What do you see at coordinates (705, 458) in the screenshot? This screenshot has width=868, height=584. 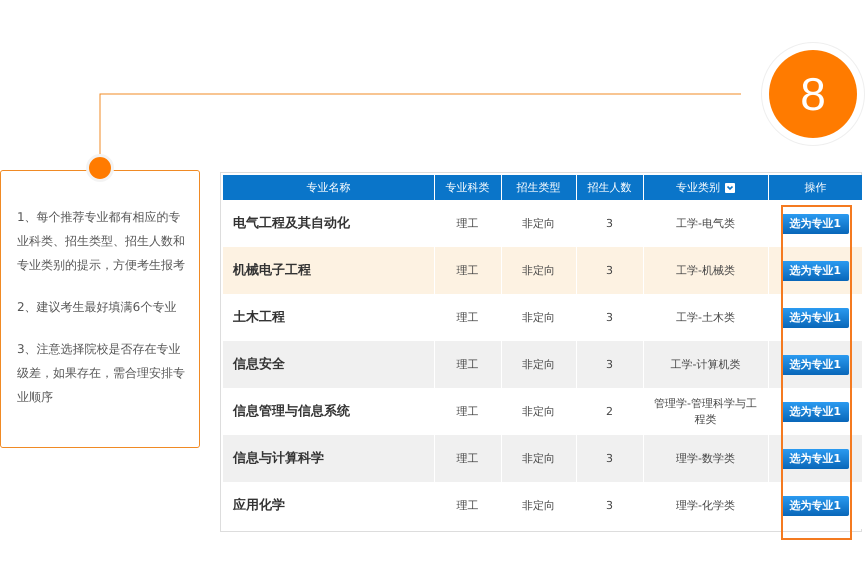 I see `table-cell: 理学-数学类` at bounding box center [705, 458].